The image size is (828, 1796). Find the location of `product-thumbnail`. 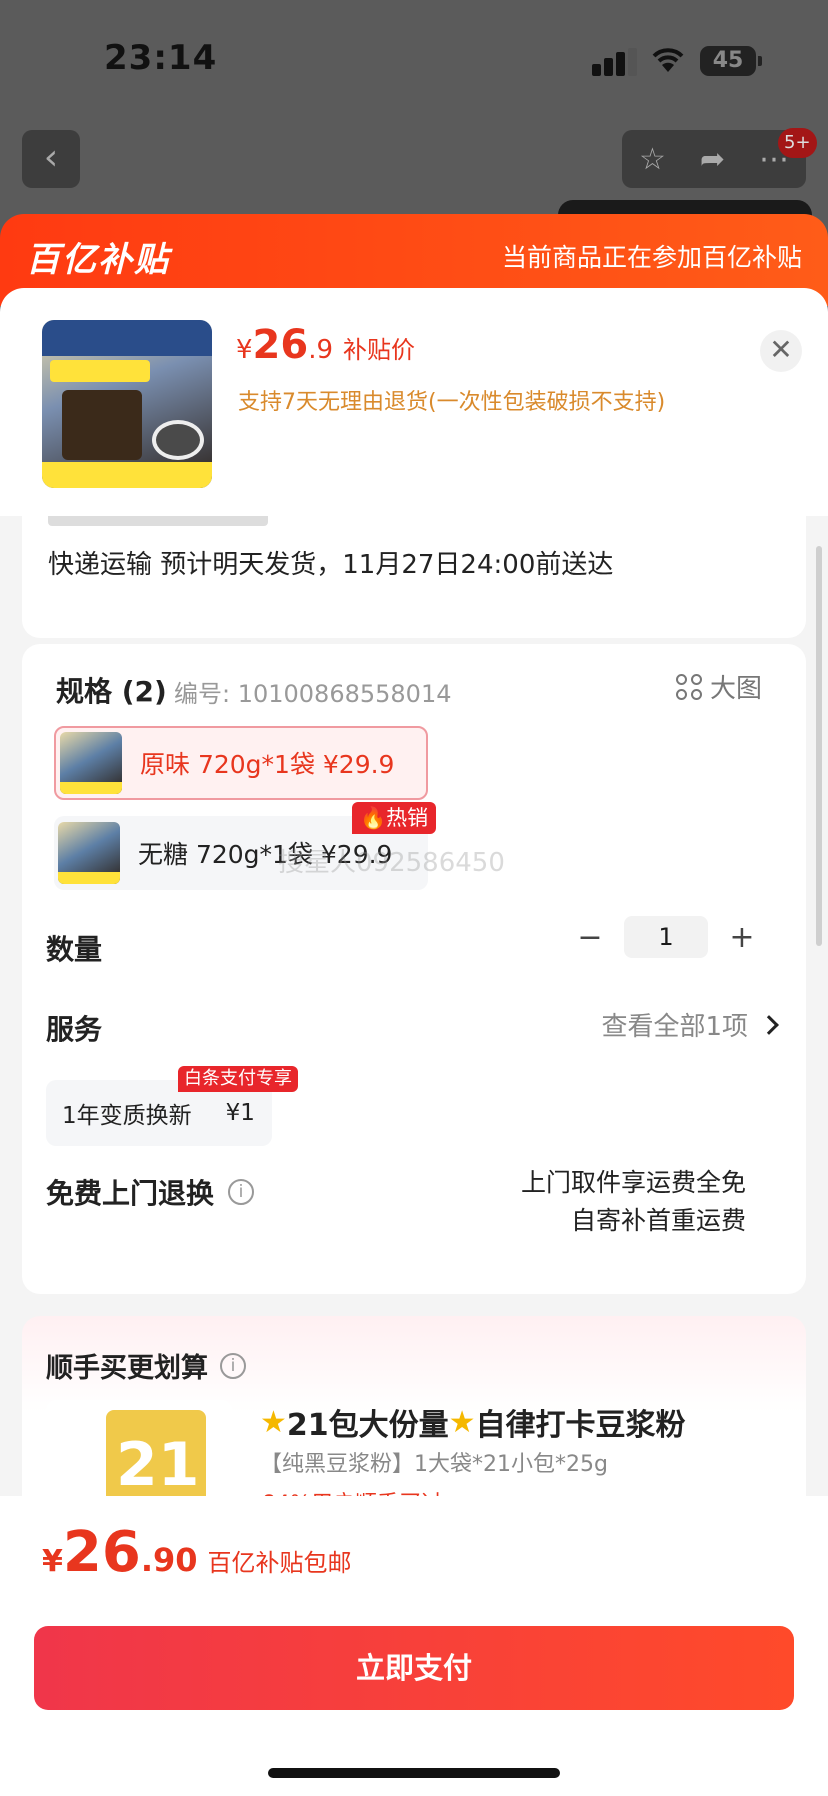

product-thumbnail is located at coordinates (127, 404).